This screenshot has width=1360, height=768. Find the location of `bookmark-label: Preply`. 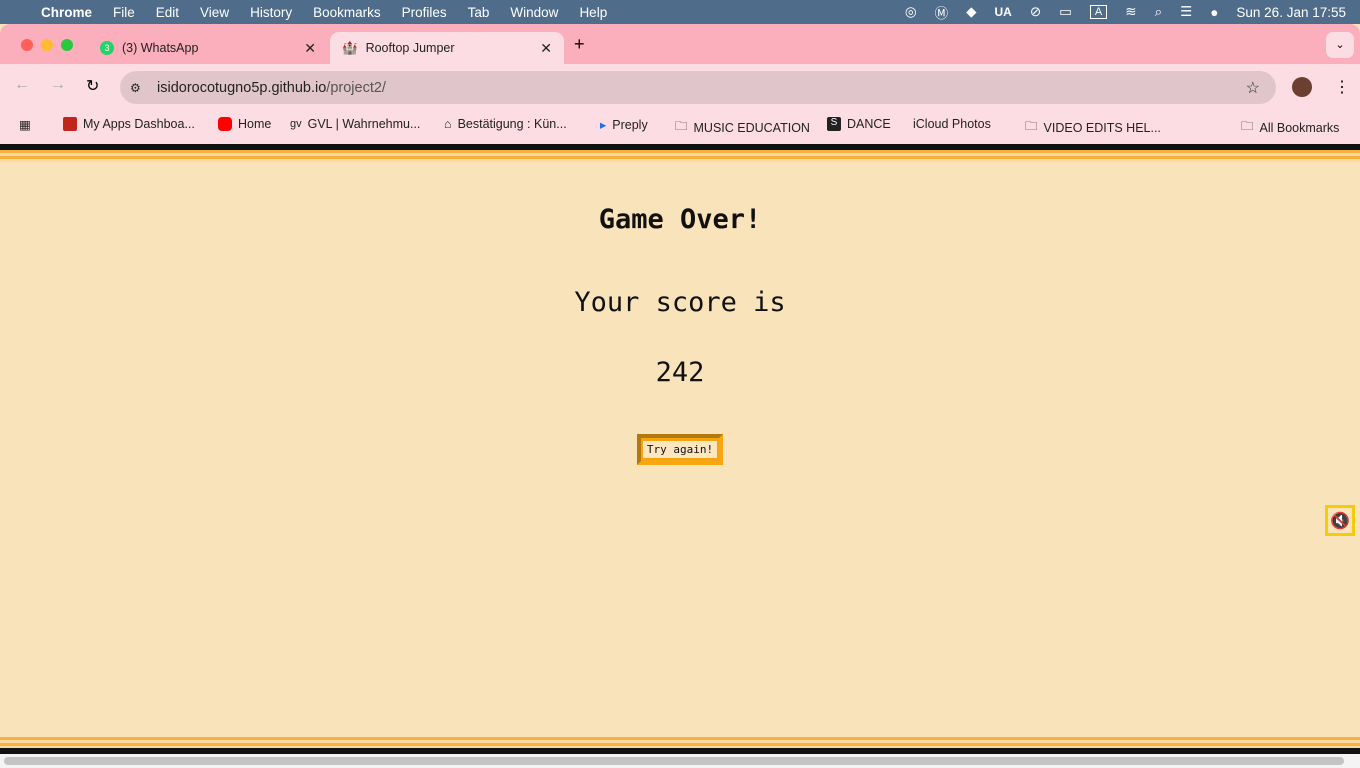

bookmark-label: Preply is located at coordinates (630, 124).